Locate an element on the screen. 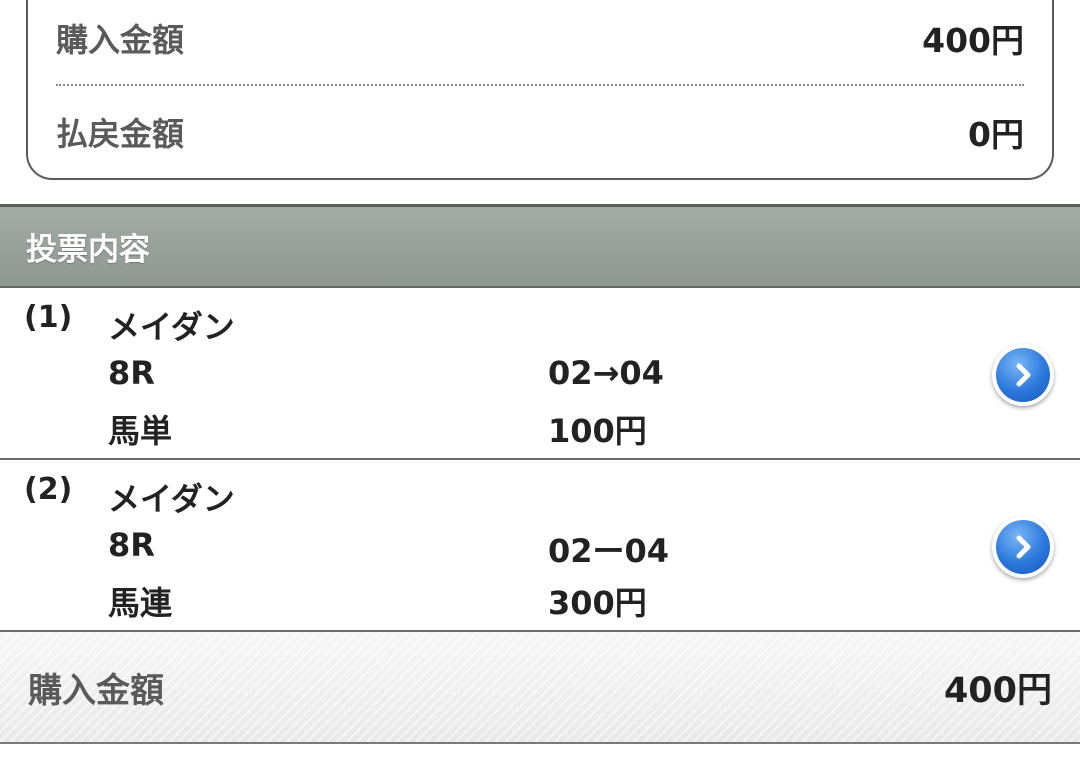 The width and height of the screenshot is (1080, 758). dotted-divider is located at coordinates (540, 85).